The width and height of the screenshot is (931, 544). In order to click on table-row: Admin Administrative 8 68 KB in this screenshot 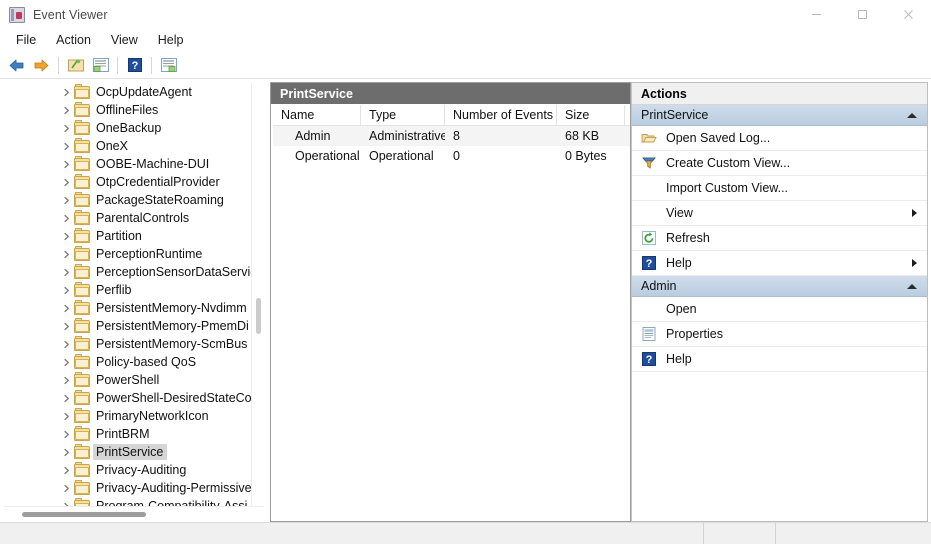, I will do `click(451, 136)`.